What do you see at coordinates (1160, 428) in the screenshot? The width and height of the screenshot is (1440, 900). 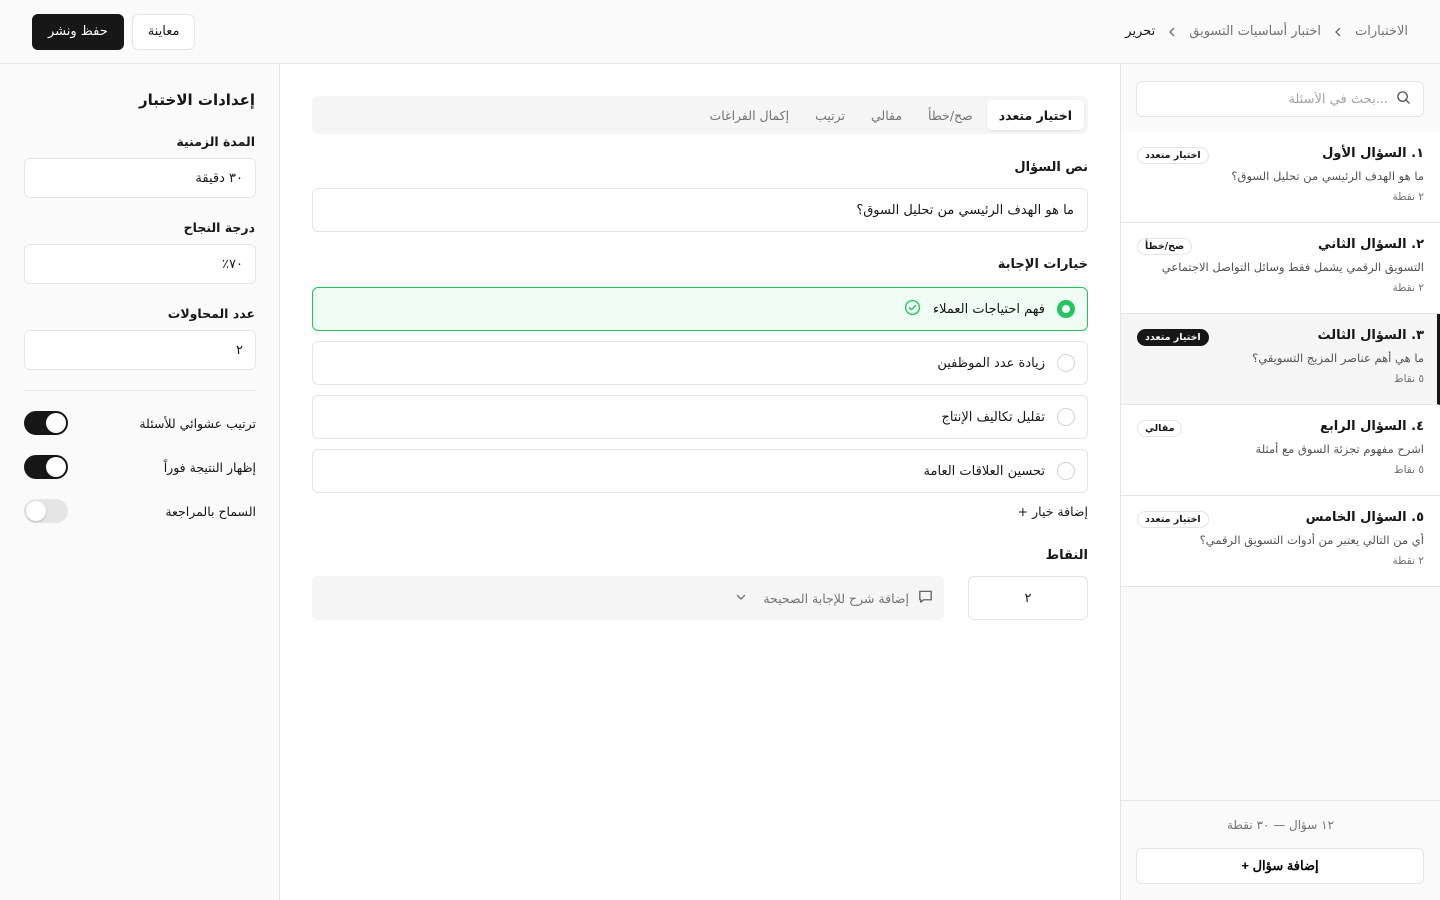 I see `question-type-badge: مقالي` at bounding box center [1160, 428].